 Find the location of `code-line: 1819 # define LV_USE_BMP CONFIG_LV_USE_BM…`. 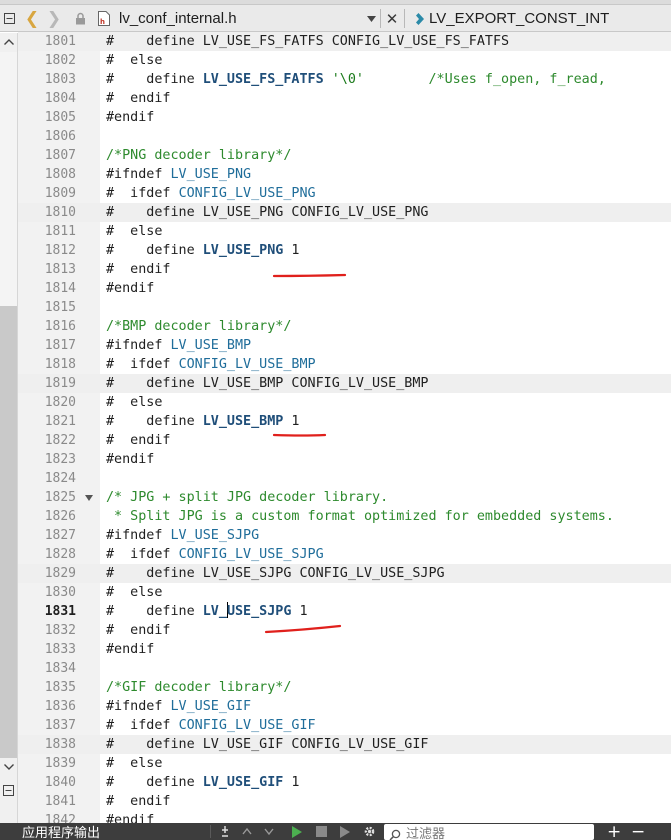

code-line: 1819 # define LV_USE_BMP CONFIG_LV_USE_BM… is located at coordinates (344, 383).